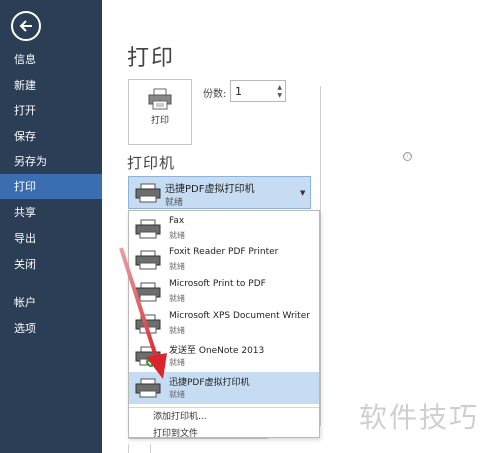 The width and height of the screenshot is (500, 453). Describe the element at coordinates (210, 189) in the screenshot. I see `selected-printer-name: 迅捷PDF虚拟打印机` at that location.